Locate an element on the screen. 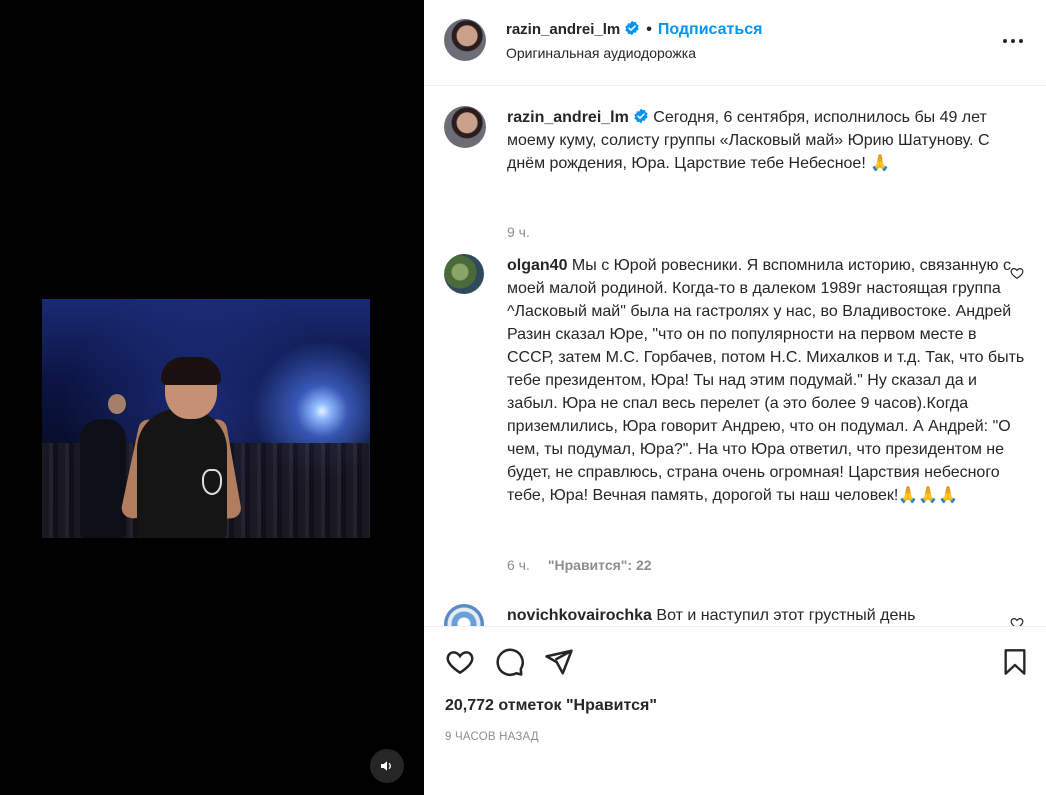 The image size is (1046, 795). send-icon is located at coordinates (559, 662).